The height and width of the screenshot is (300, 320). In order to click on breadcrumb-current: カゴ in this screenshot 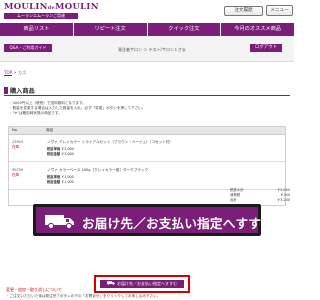, I will do `click(21, 72)`.